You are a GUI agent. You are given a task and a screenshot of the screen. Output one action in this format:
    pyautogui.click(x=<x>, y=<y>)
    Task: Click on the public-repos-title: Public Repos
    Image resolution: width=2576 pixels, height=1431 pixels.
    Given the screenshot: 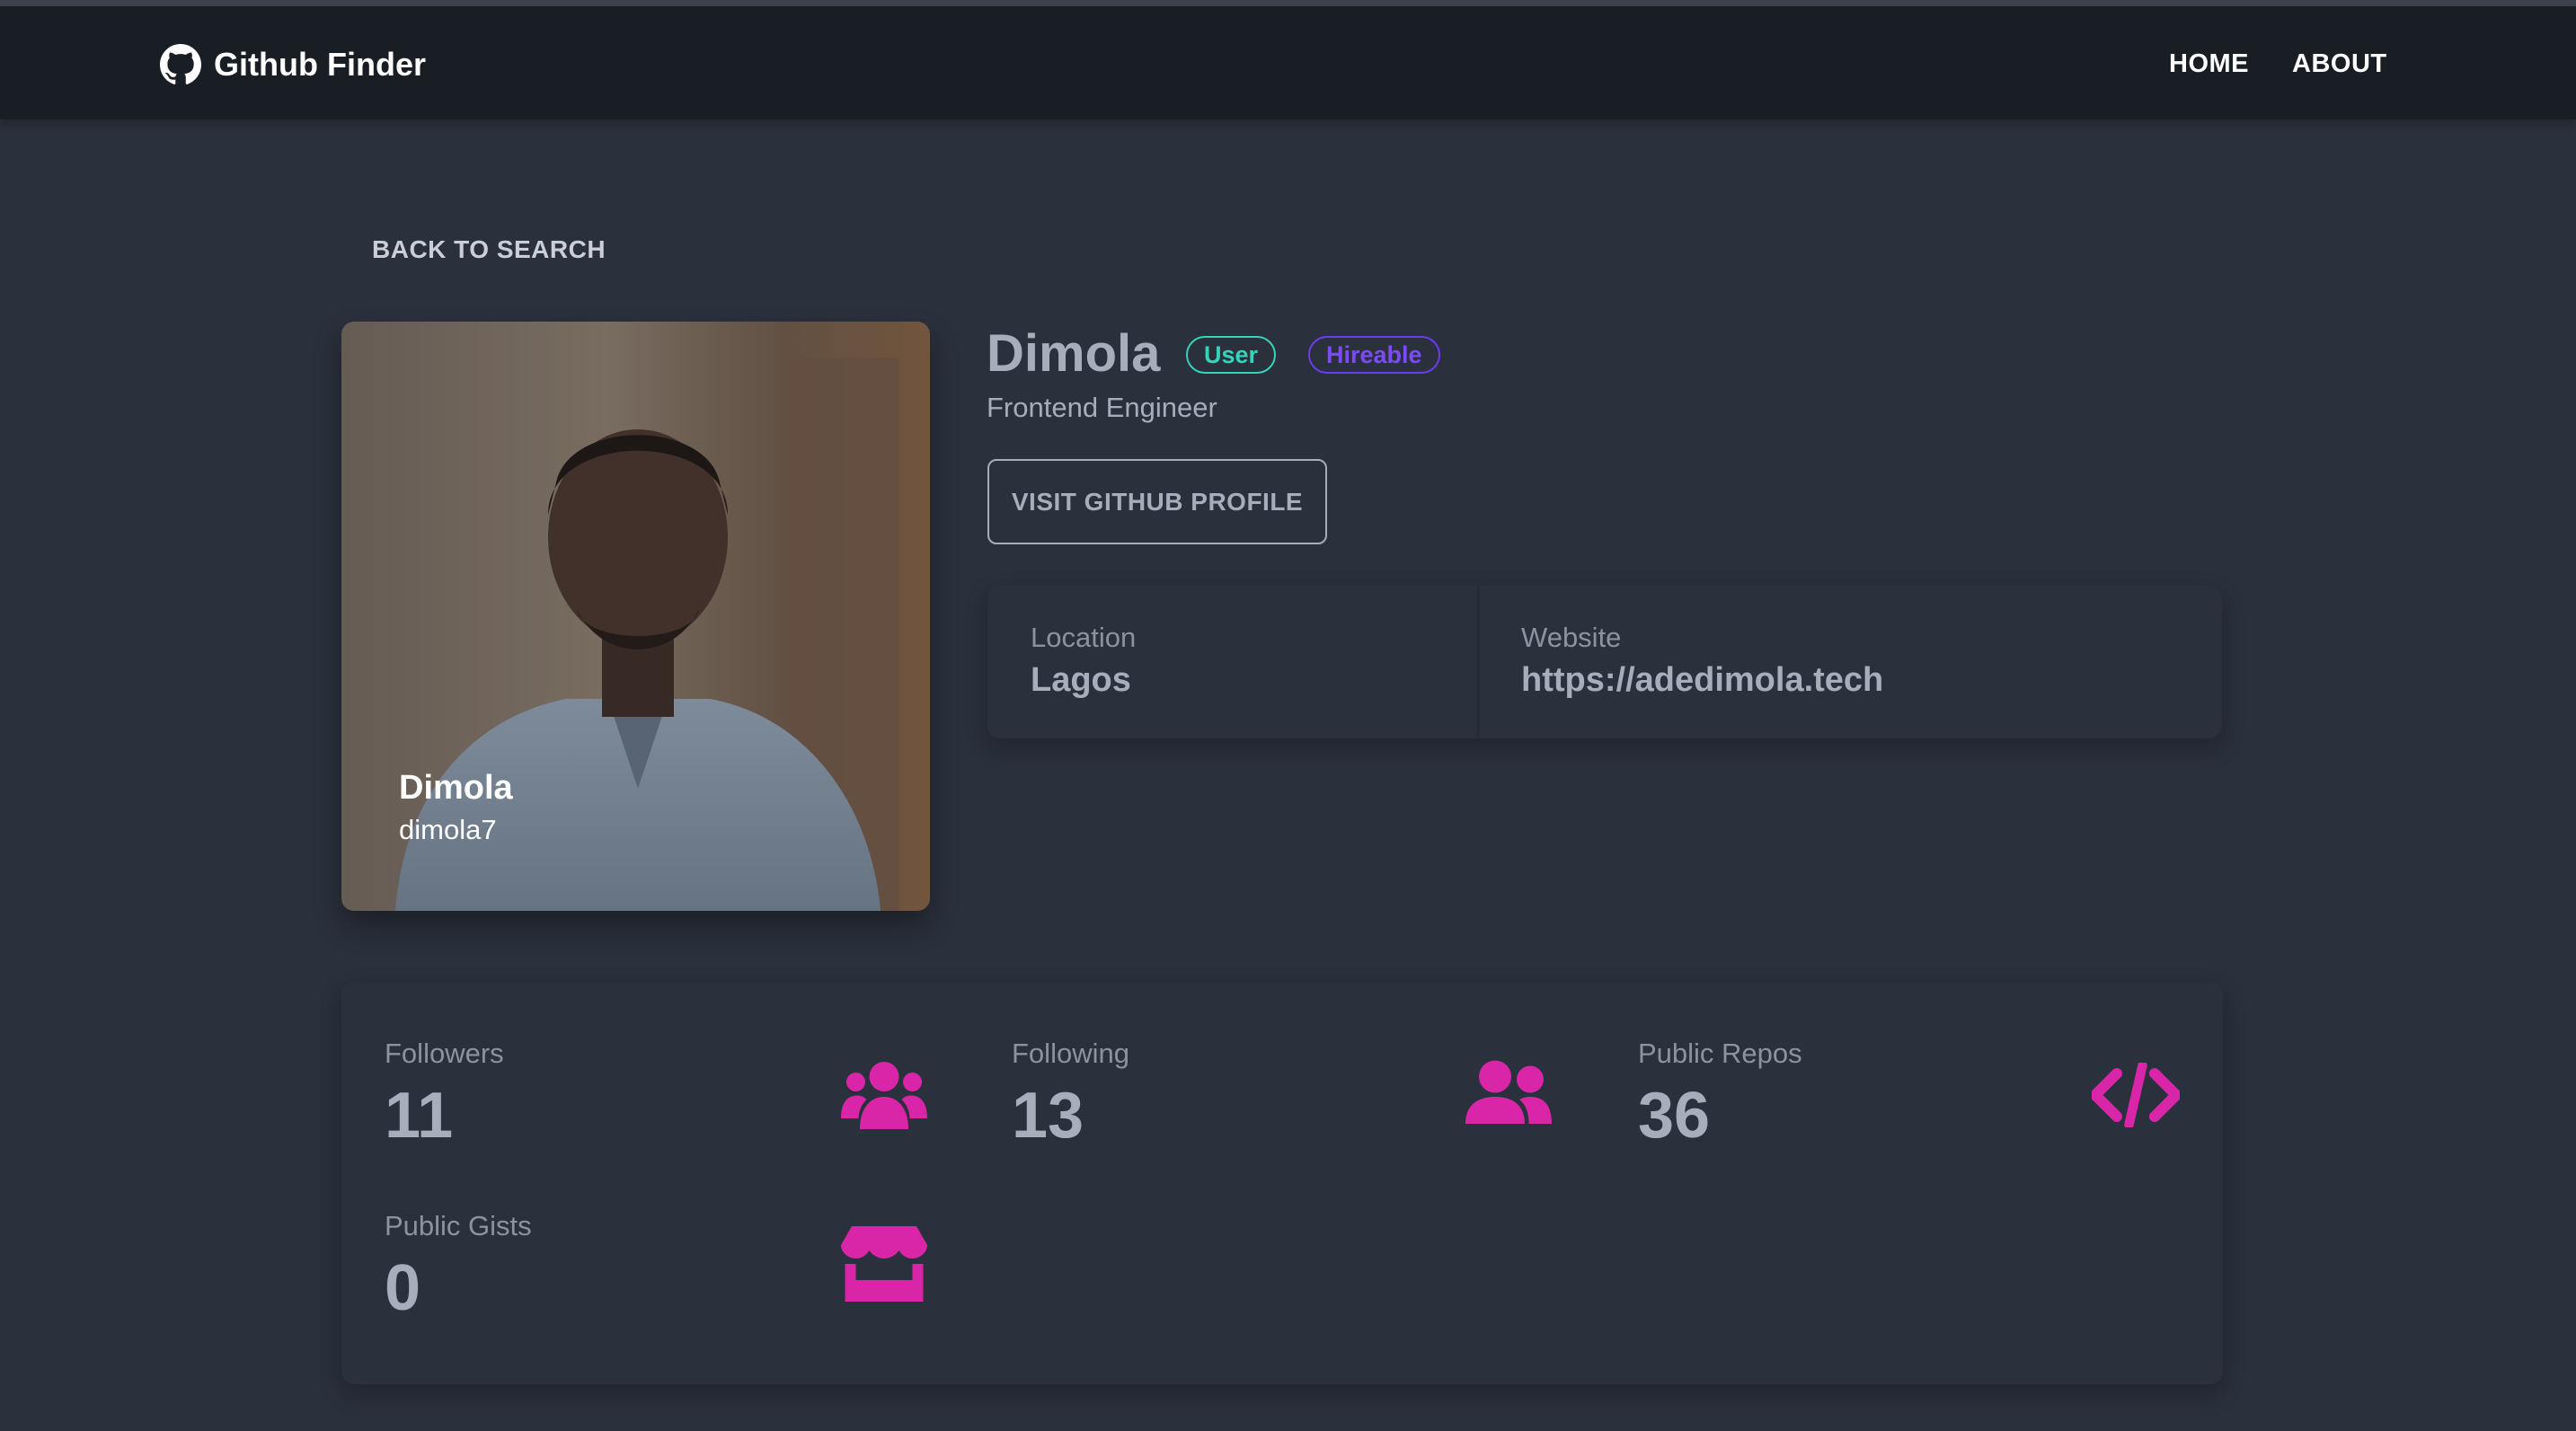 What is the action you would take?
    pyautogui.click(x=1720, y=1053)
    